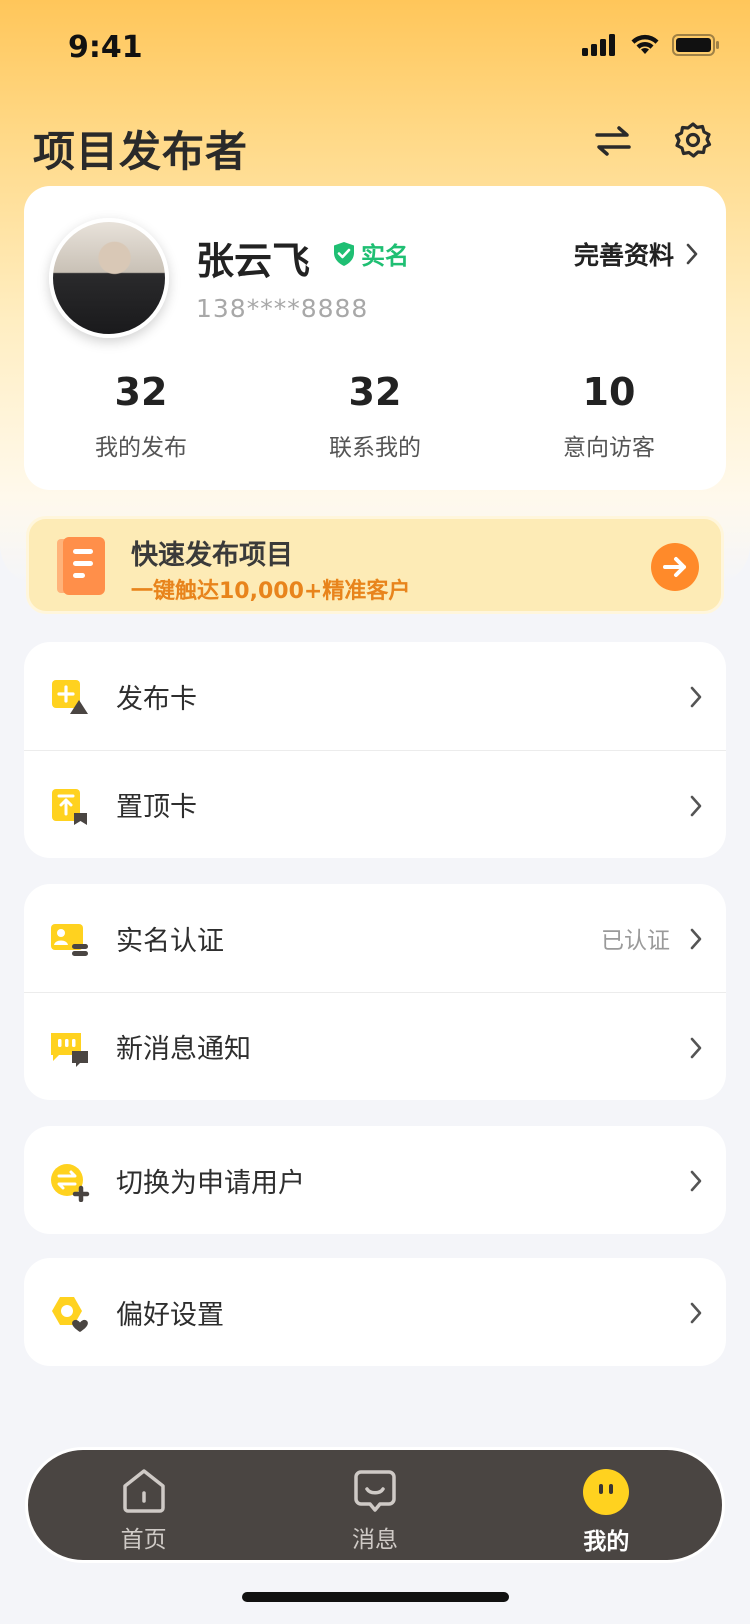 This screenshot has width=750, height=1624. I want to click on menu-item-label: 实名认证, so click(170, 941).